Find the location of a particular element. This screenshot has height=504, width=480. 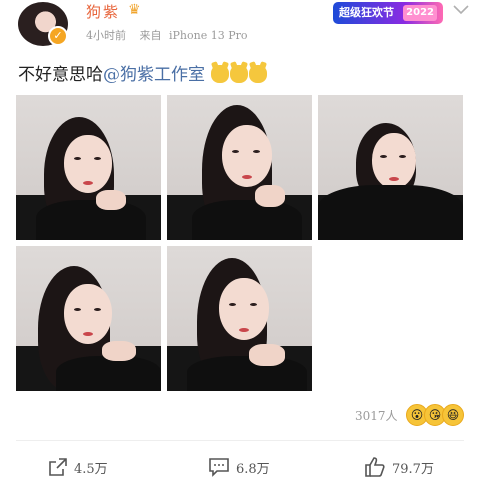

reaction-count: 3017人 is located at coordinates (376, 415).